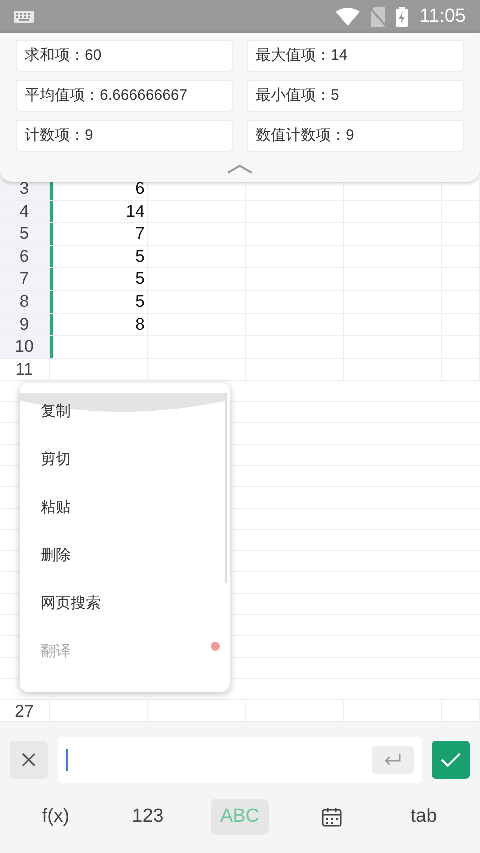 The width and height of the screenshot is (480, 853). What do you see at coordinates (105, 567) in the screenshot?
I see `menu-item: 删除` at bounding box center [105, 567].